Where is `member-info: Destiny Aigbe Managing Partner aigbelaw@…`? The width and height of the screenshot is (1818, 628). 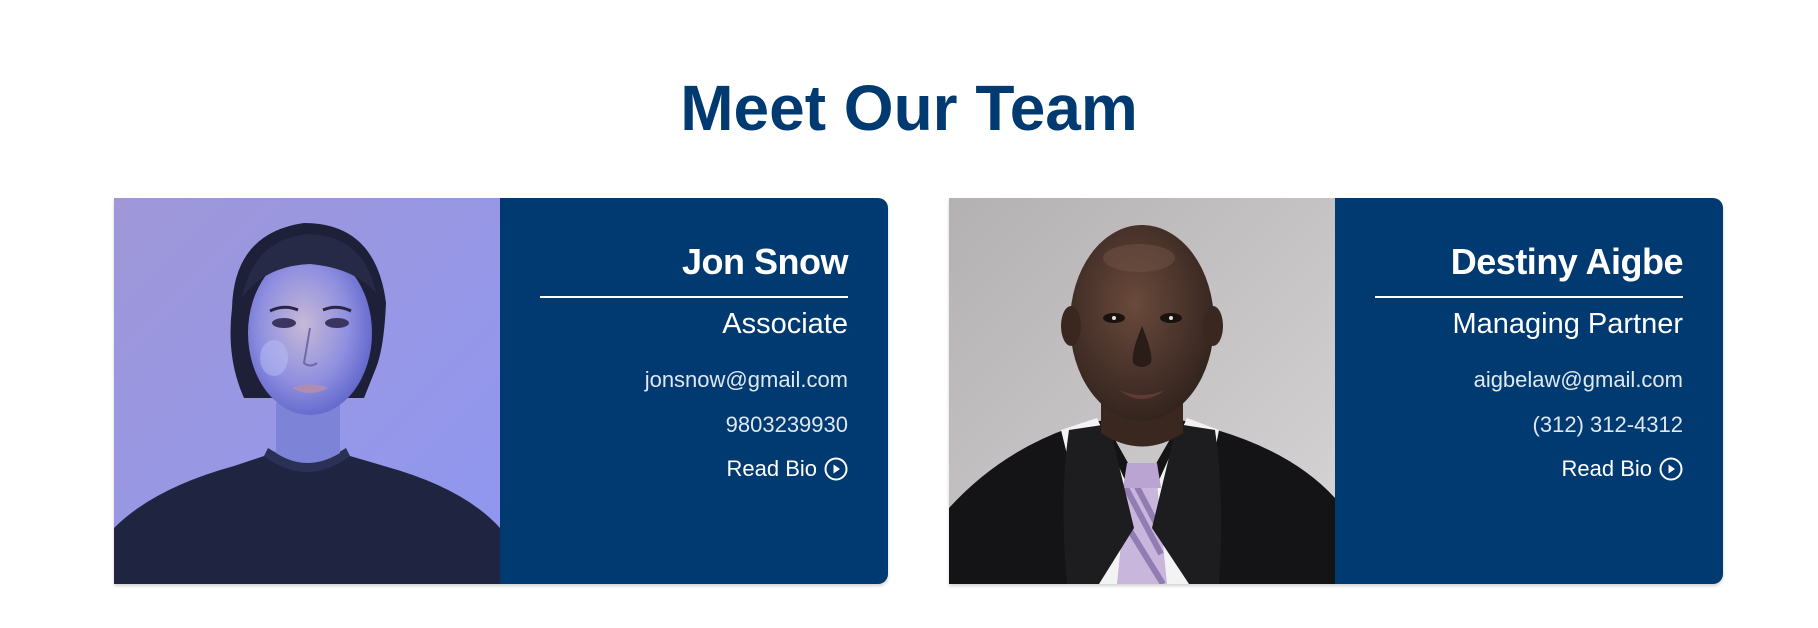 member-info: Destiny Aigbe Managing Partner aigbelaw@… is located at coordinates (1529, 391).